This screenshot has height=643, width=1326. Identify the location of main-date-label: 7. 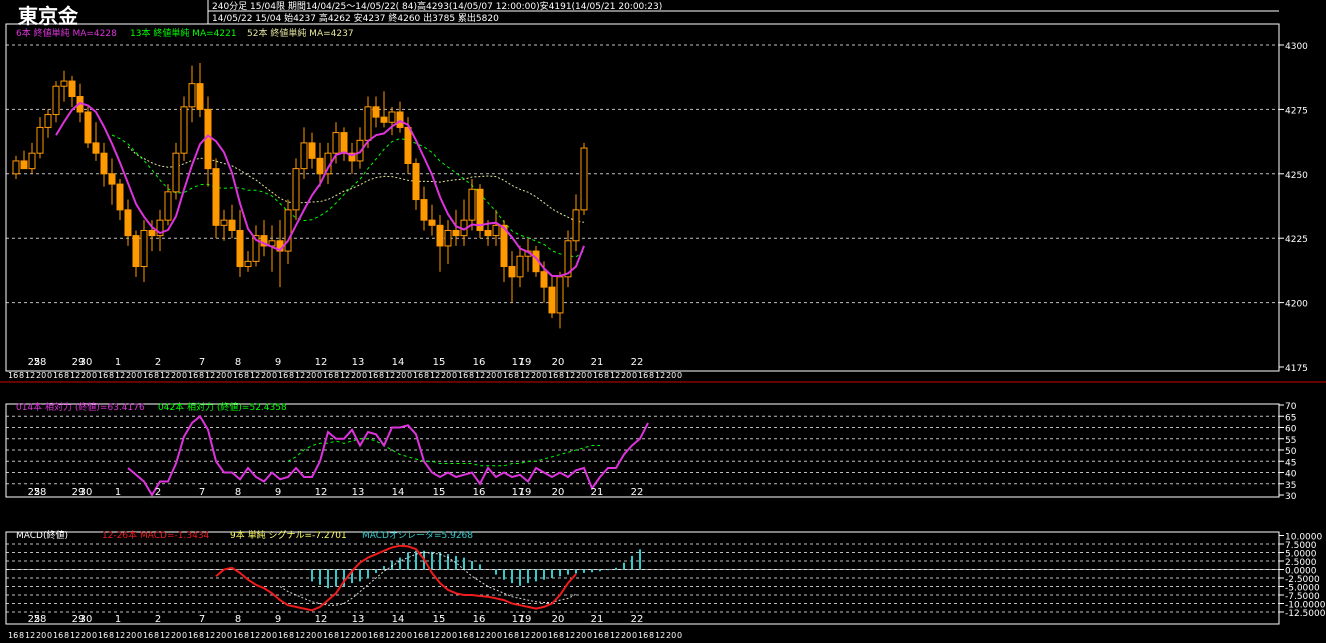
(202, 362).